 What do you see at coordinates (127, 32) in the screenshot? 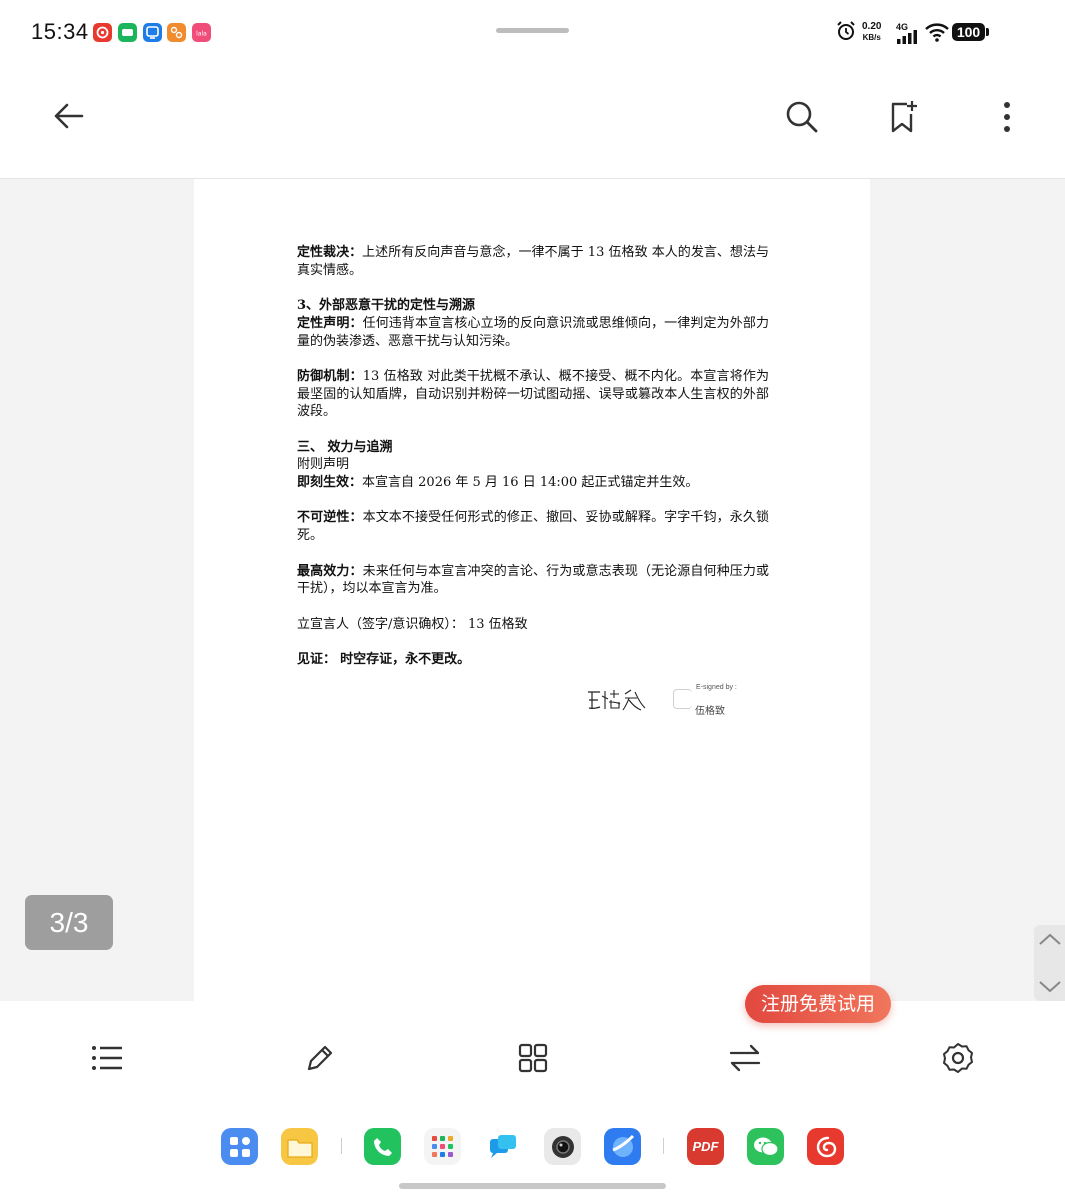
I see `chat-app-notification-icon` at bounding box center [127, 32].